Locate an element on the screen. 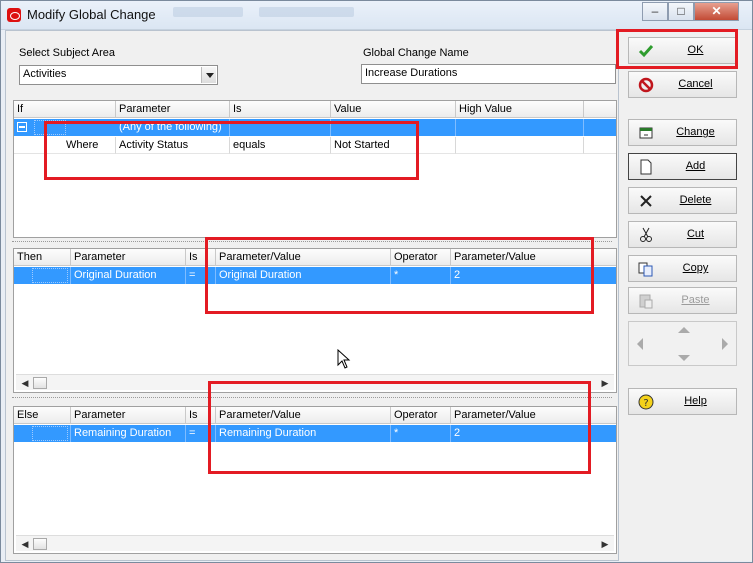 Image resolution: width=753 pixels, height=563 pixels. cut-label: Cut is located at coordinates (695, 234).